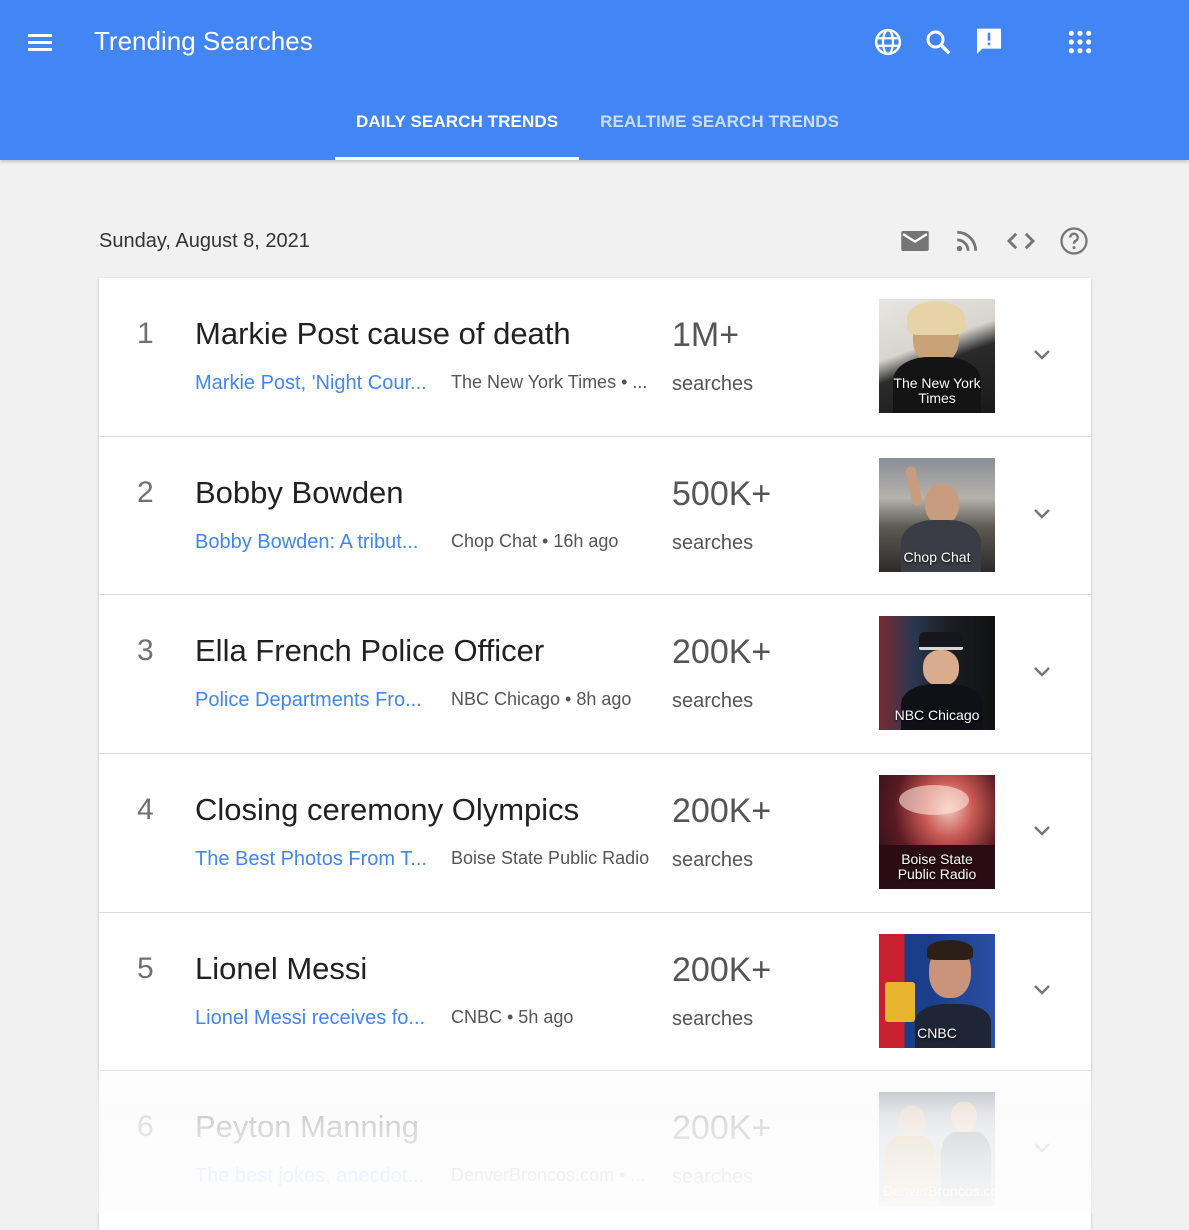  What do you see at coordinates (1080, 42) in the screenshot?
I see `apps-grid-icon` at bounding box center [1080, 42].